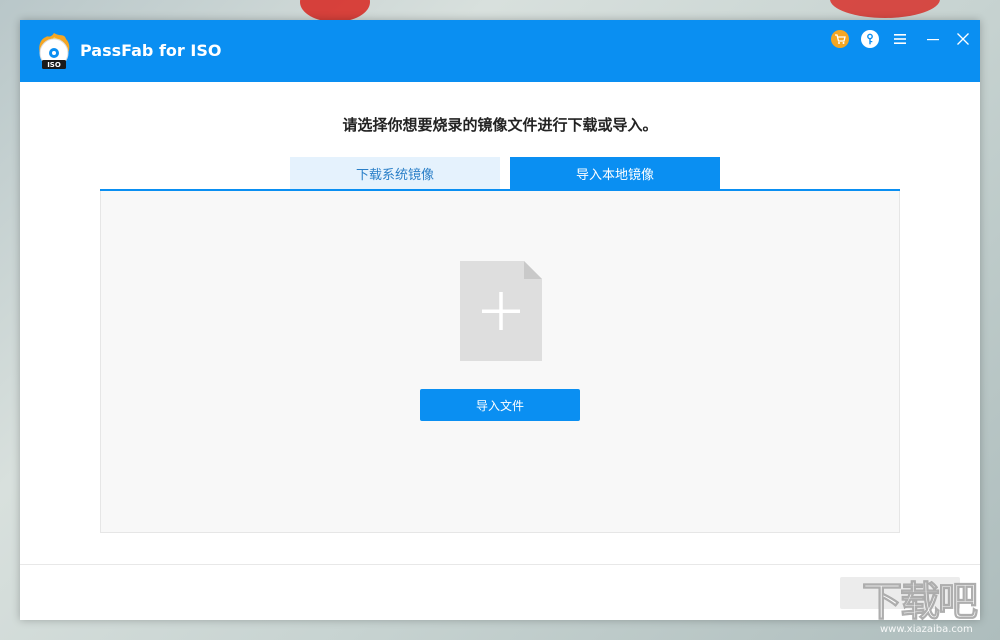 This screenshot has height=640, width=1000. I want to click on minimize-button, so click(933, 39).